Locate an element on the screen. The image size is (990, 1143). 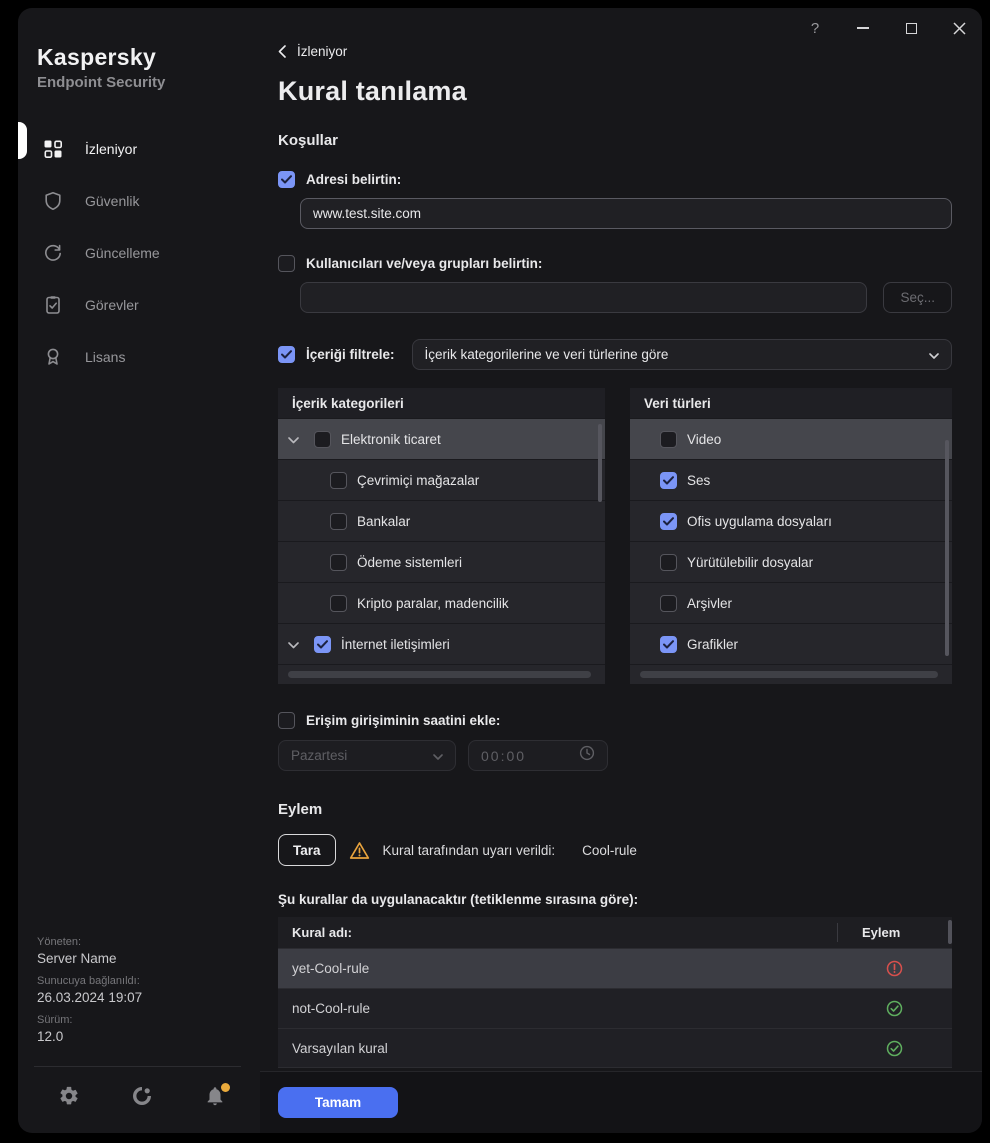
filter-label: İçeriği filtrele: is located at coordinates (350, 354).